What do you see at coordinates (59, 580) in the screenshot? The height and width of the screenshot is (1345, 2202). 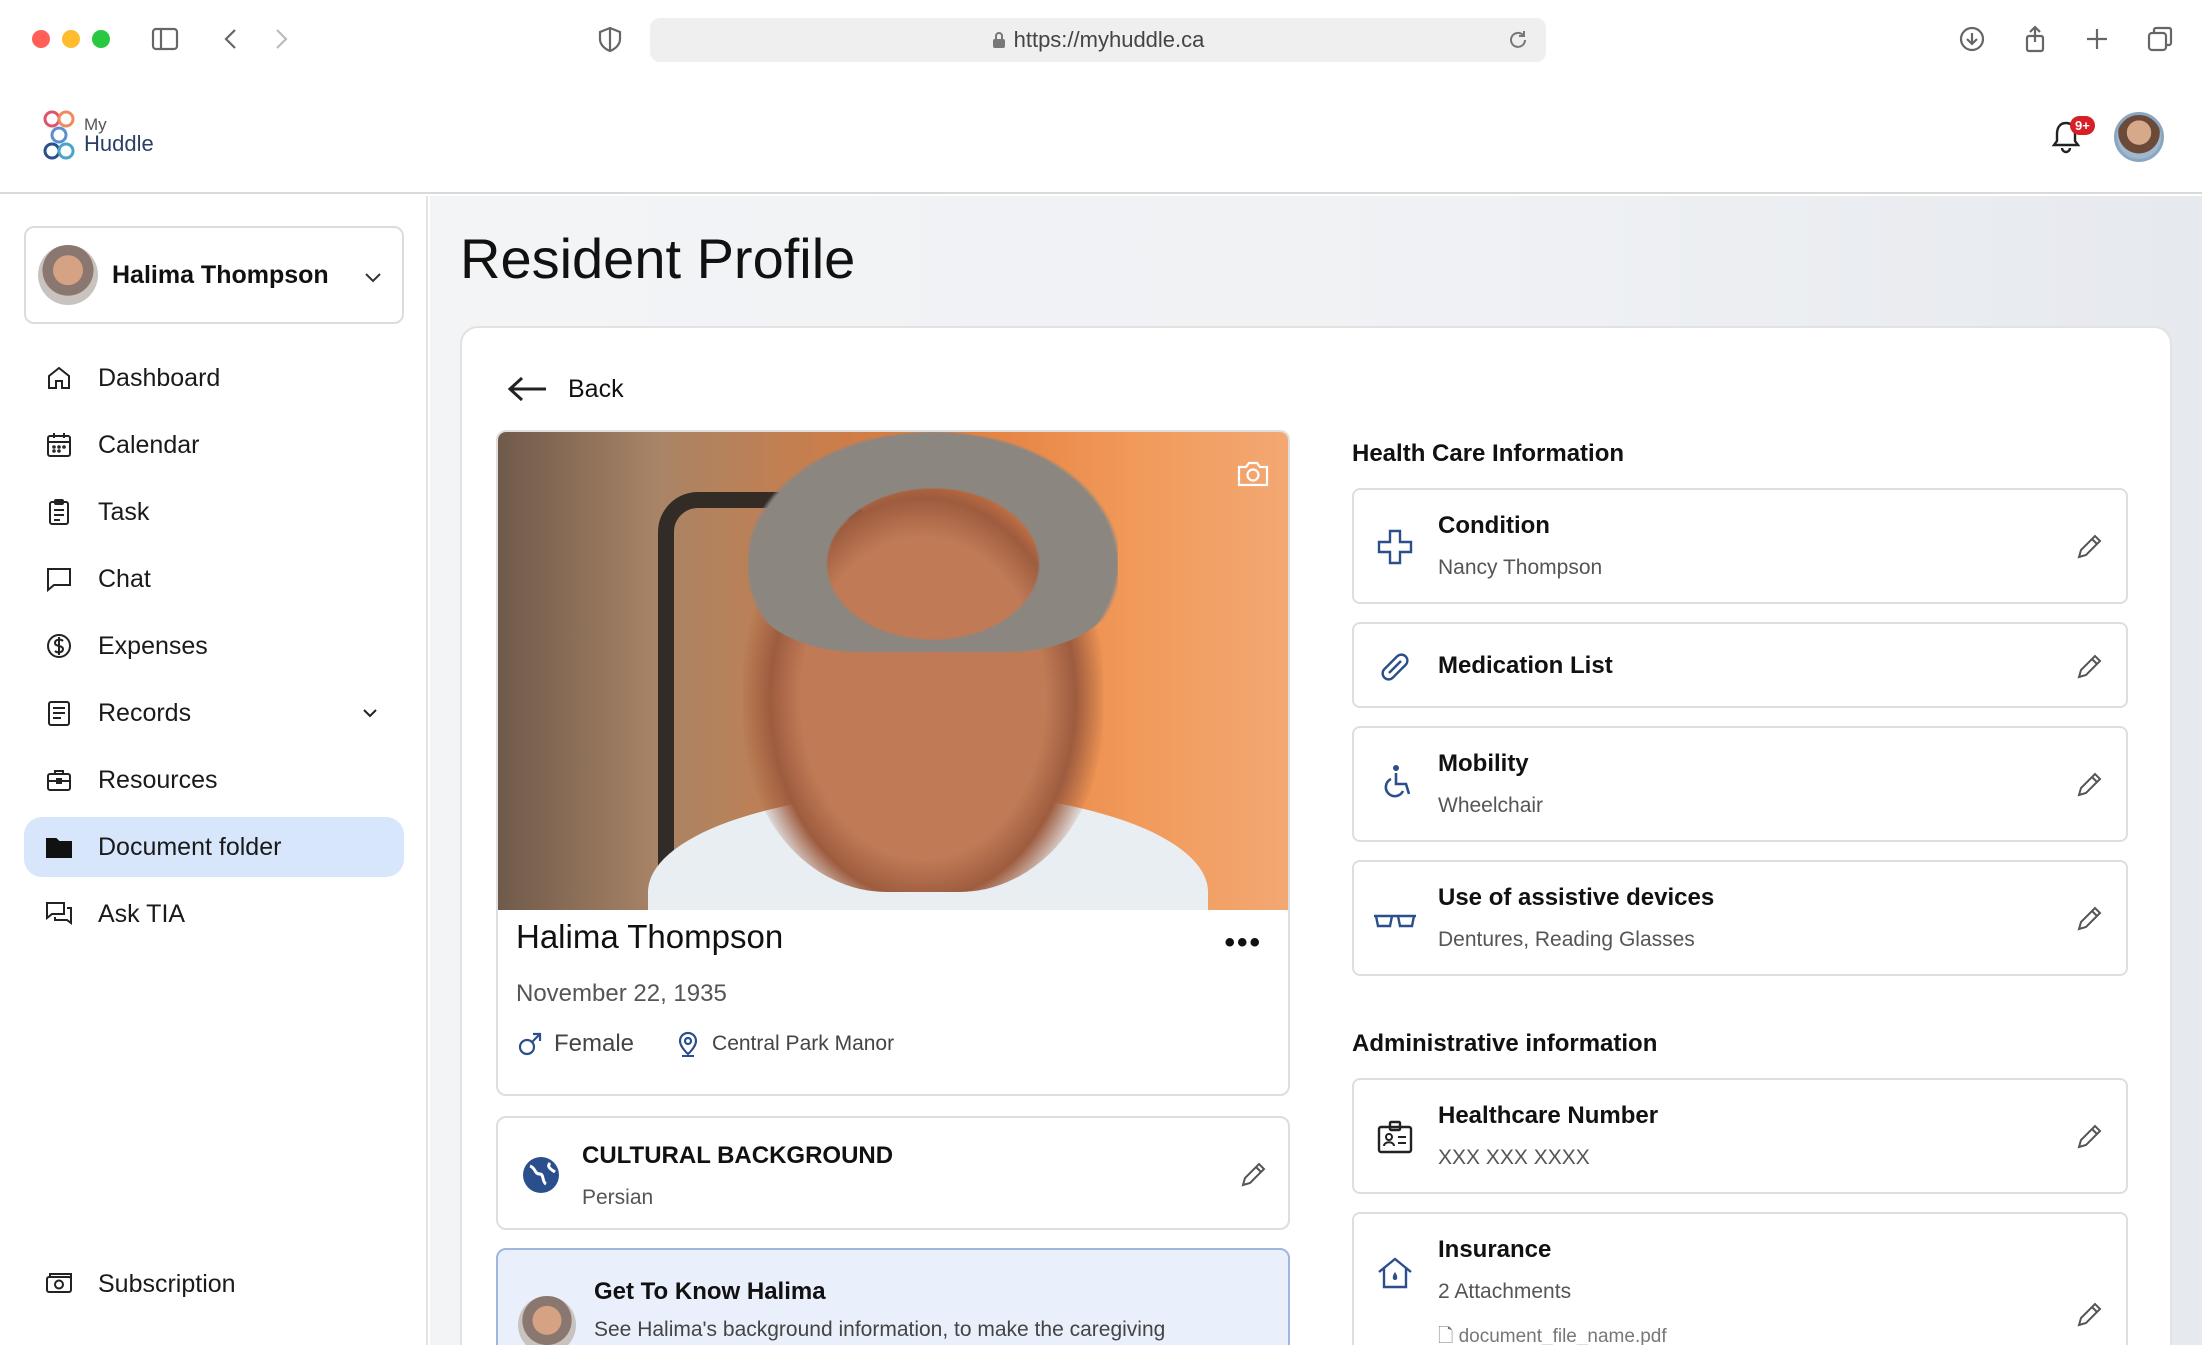 I see `chat-icon` at bounding box center [59, 580].